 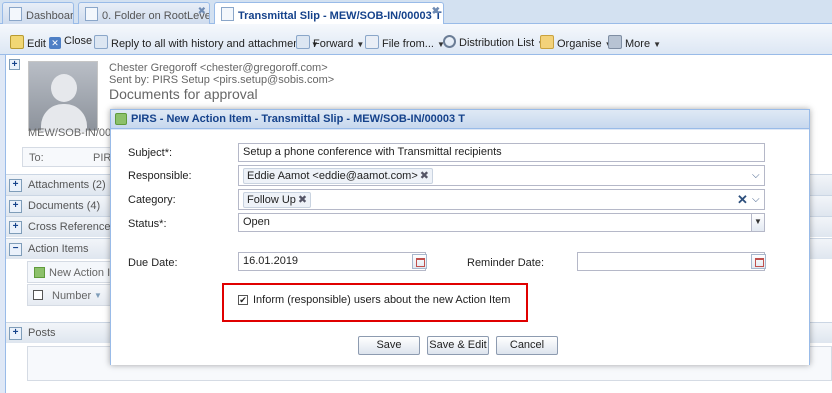 I want to click on category-label: Category:, so click(x=152, y=200).